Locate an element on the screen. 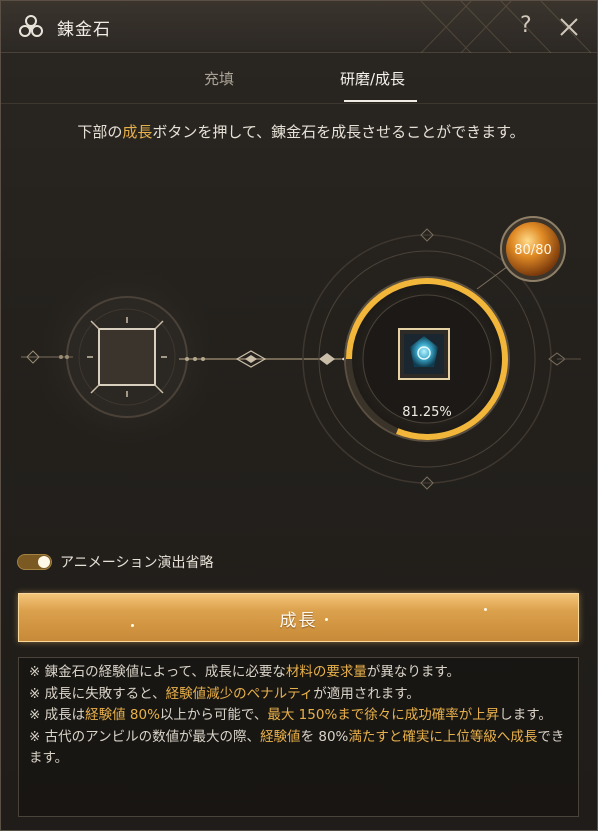 Image resolution: width=598 pixels, height=831 pixels. title-bar: 錬金石 ? is located at coordinates (299, 27).